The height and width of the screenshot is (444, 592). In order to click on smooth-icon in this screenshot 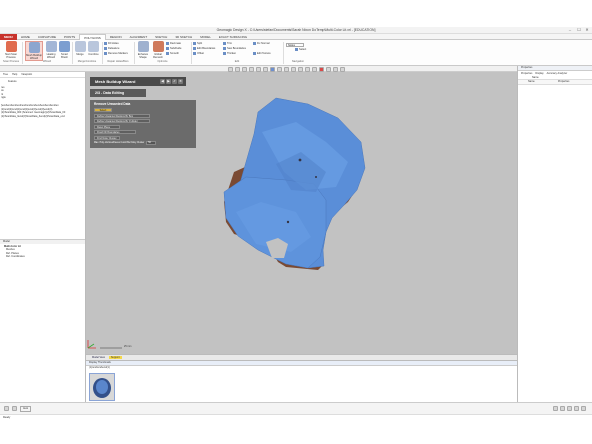, I will do `click(167, 53)`.